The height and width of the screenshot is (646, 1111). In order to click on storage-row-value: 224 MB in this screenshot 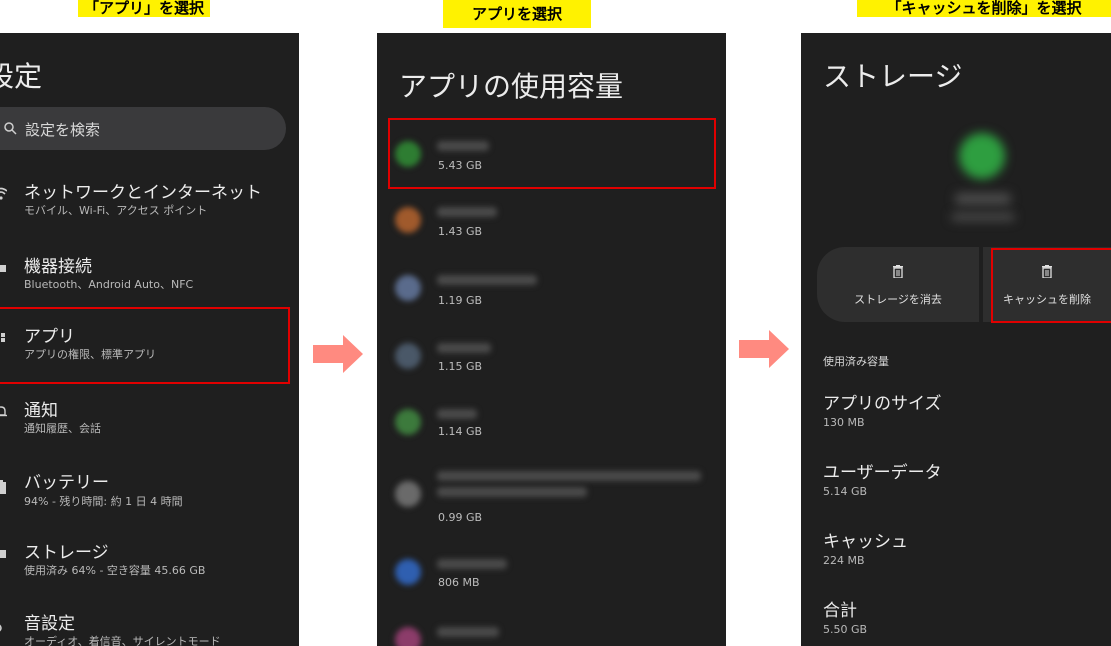, I will do `click(844, 560)`.